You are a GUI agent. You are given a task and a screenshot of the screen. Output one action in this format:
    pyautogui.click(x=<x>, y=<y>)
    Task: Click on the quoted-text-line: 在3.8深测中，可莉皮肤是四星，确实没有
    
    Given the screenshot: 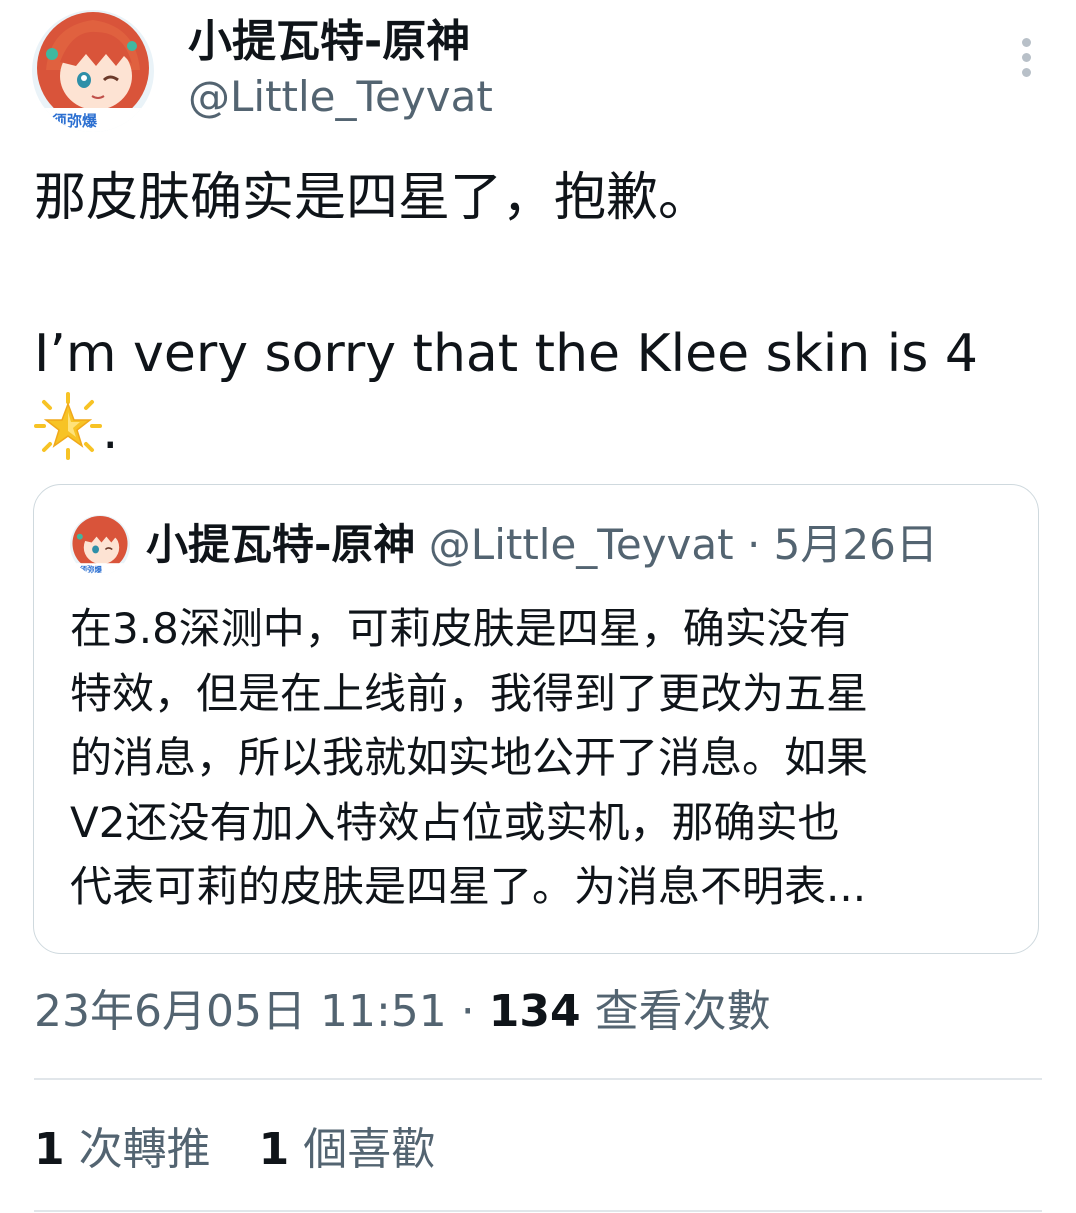 What is the action you would take?
    pyautogui.click(x=460, y=628)
    